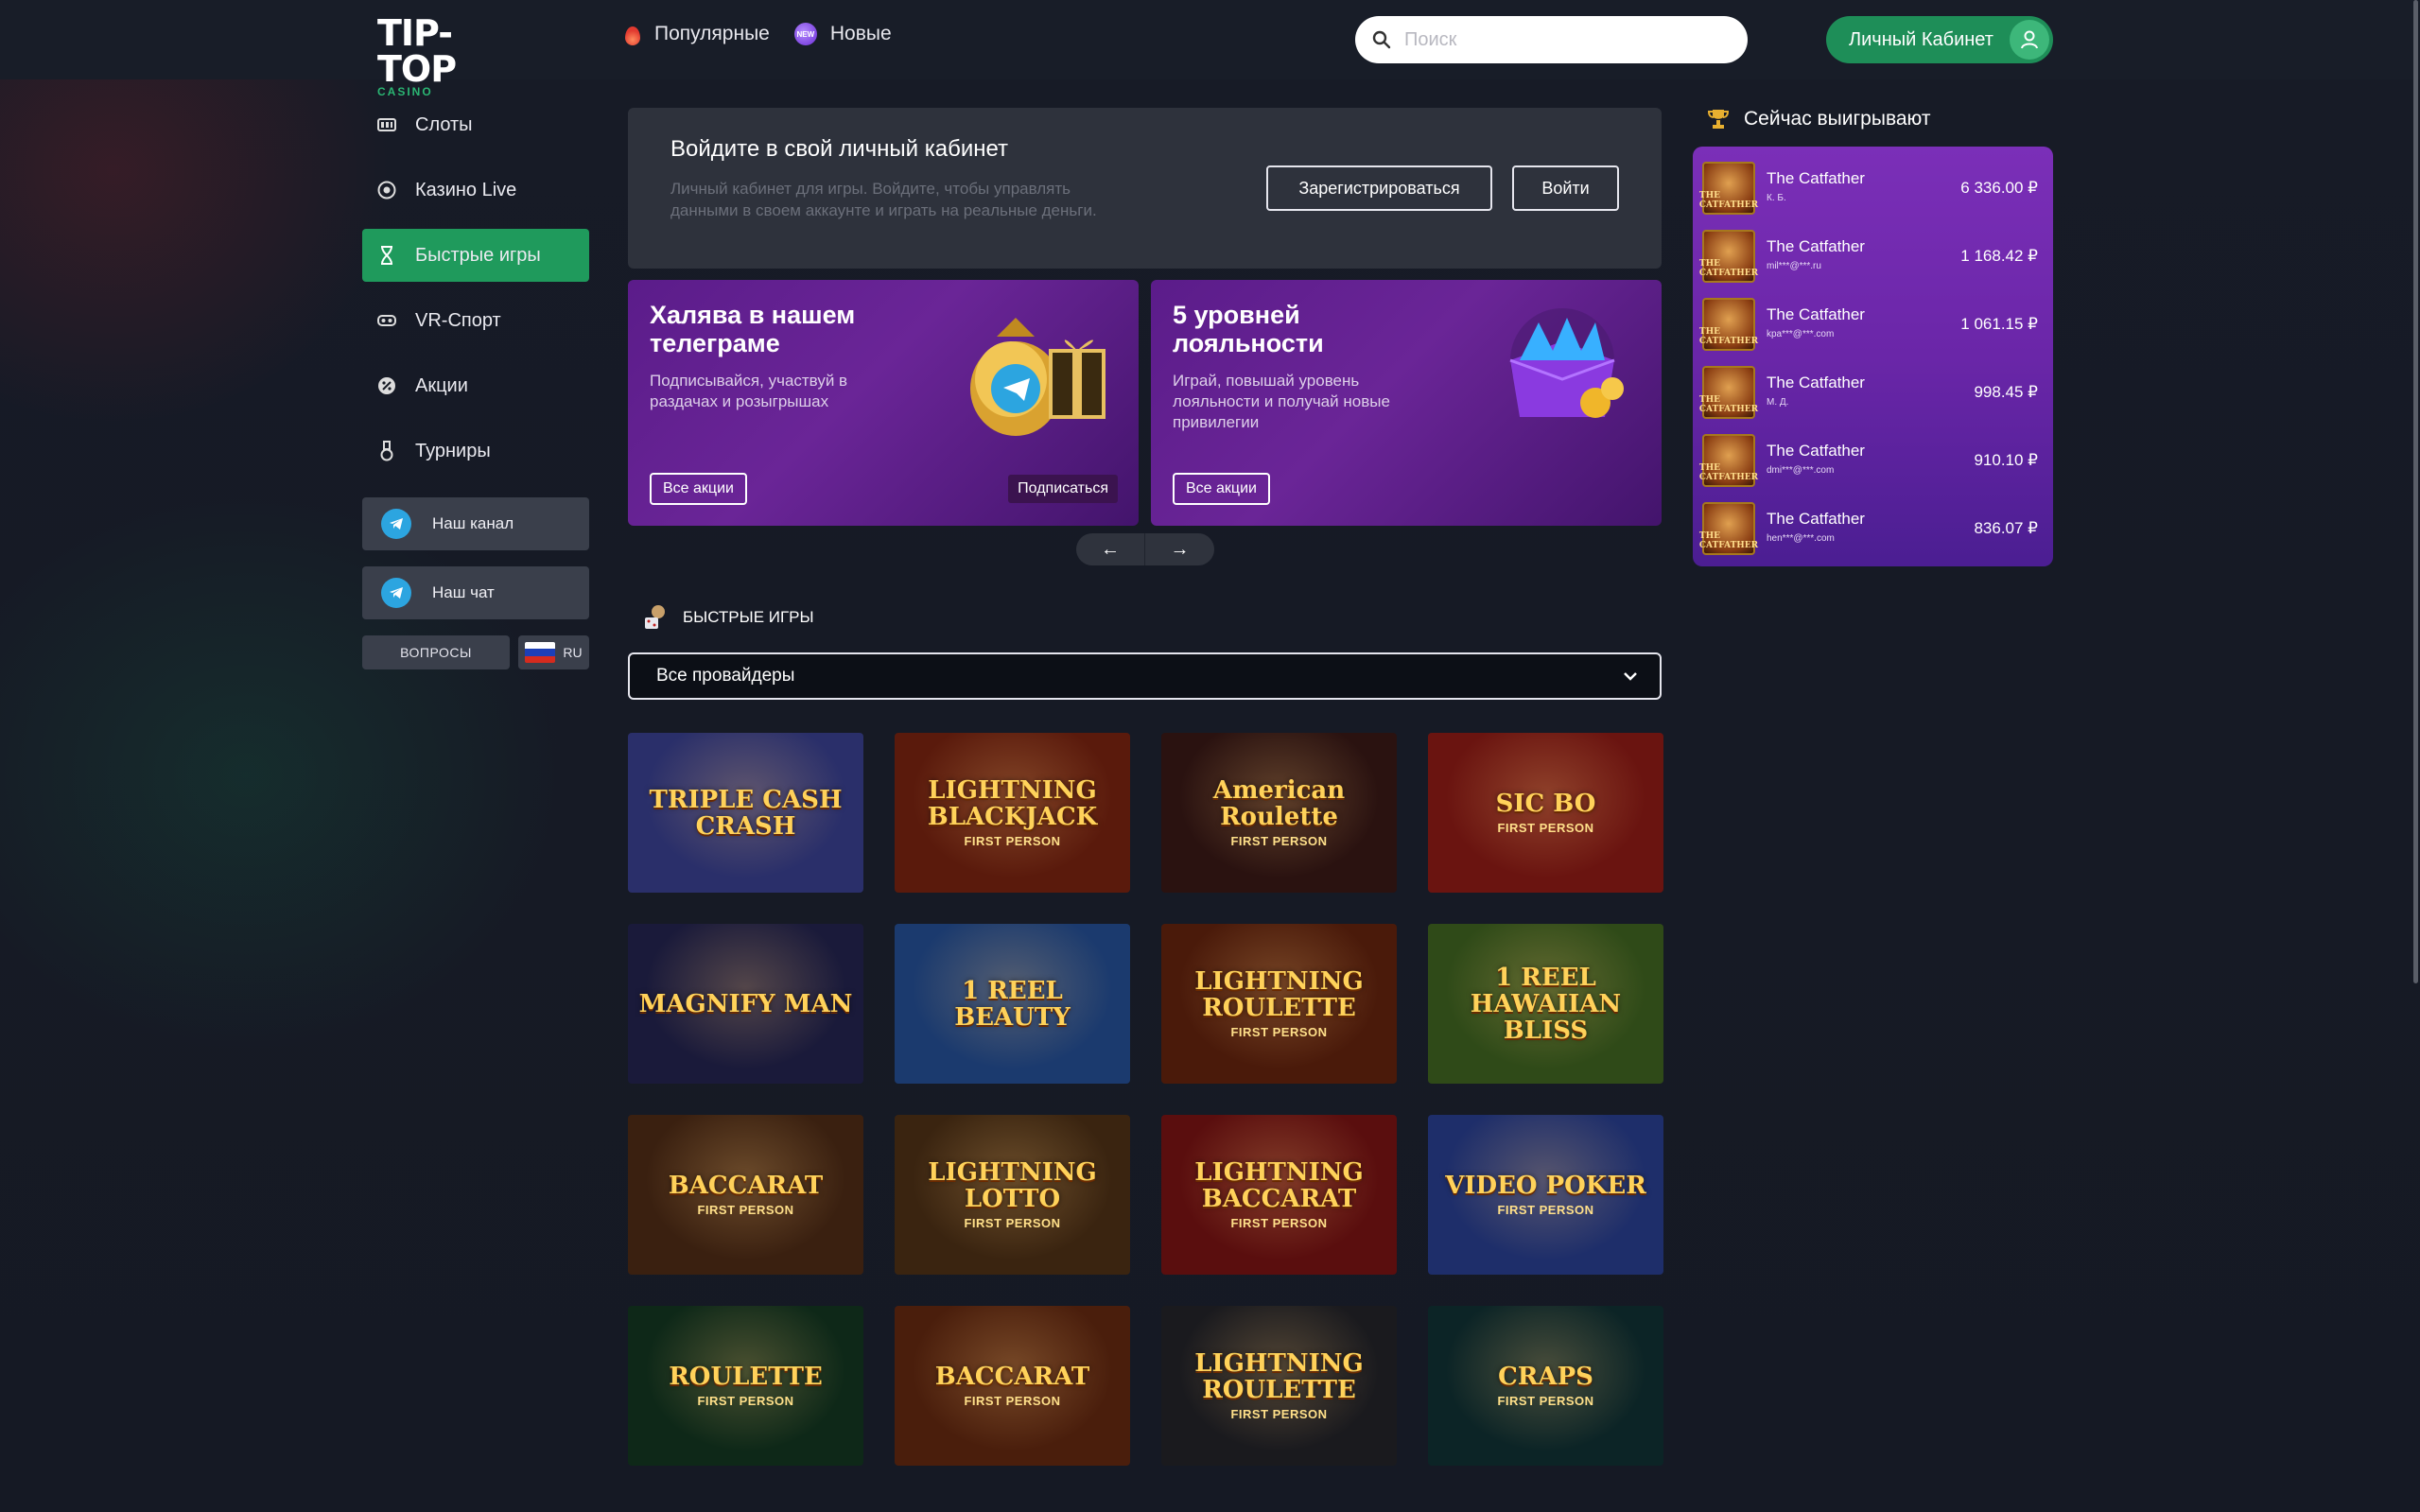  Describe the element at coordinates (476, 320) in the screenshot. I see `sidebar-item-vr-sport: VR-Спорт` at that location.